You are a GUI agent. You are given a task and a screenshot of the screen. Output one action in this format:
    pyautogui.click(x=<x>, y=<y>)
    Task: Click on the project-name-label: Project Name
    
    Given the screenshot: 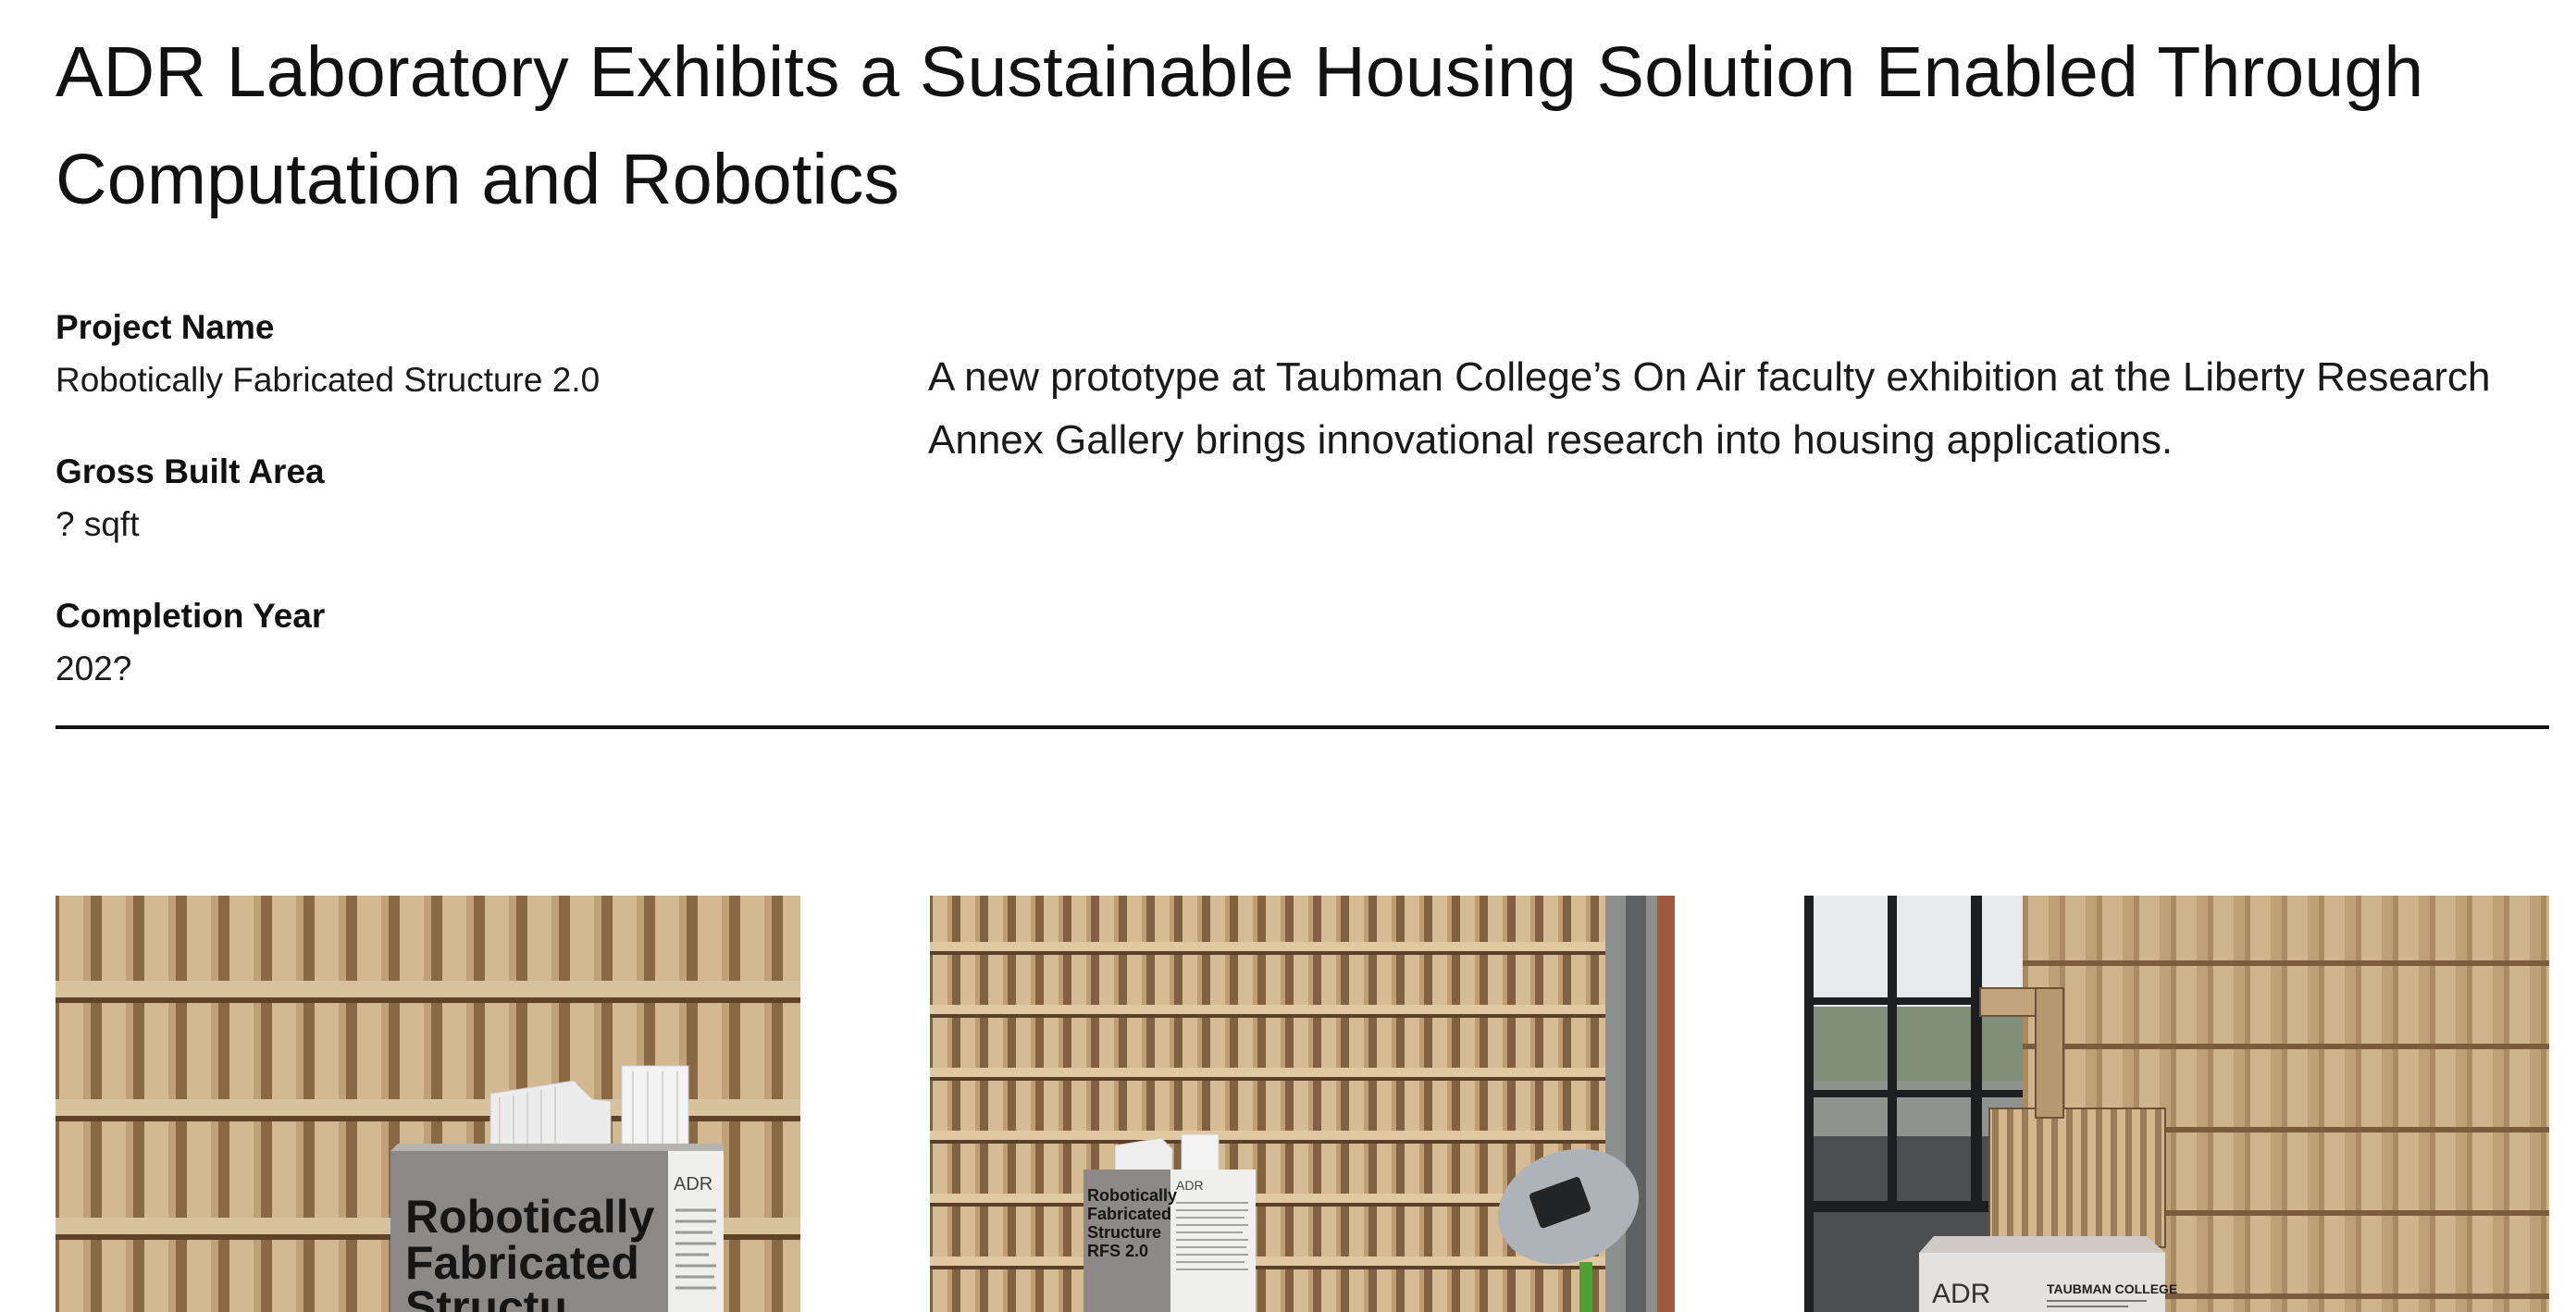 What is the action you would take?
    pyautogui.click(x=166, y=327)
    